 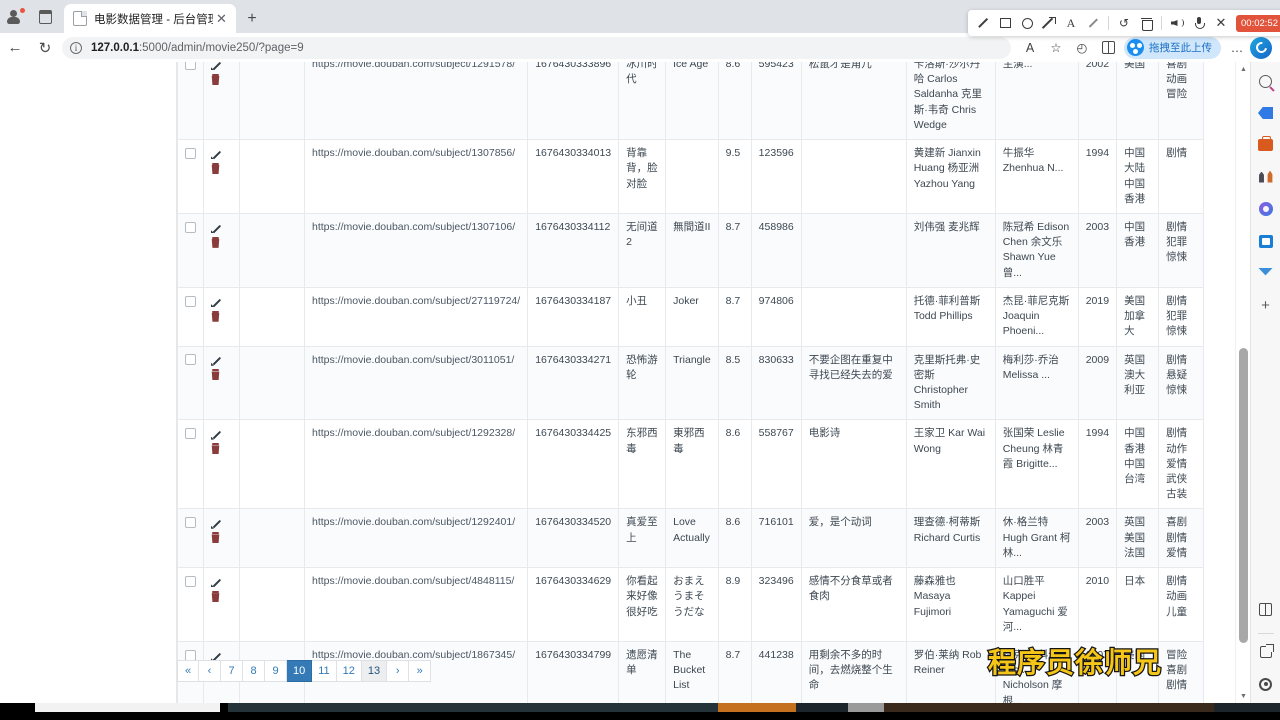 I want to click on pagination-next: ›, so click(x=398, y=671).